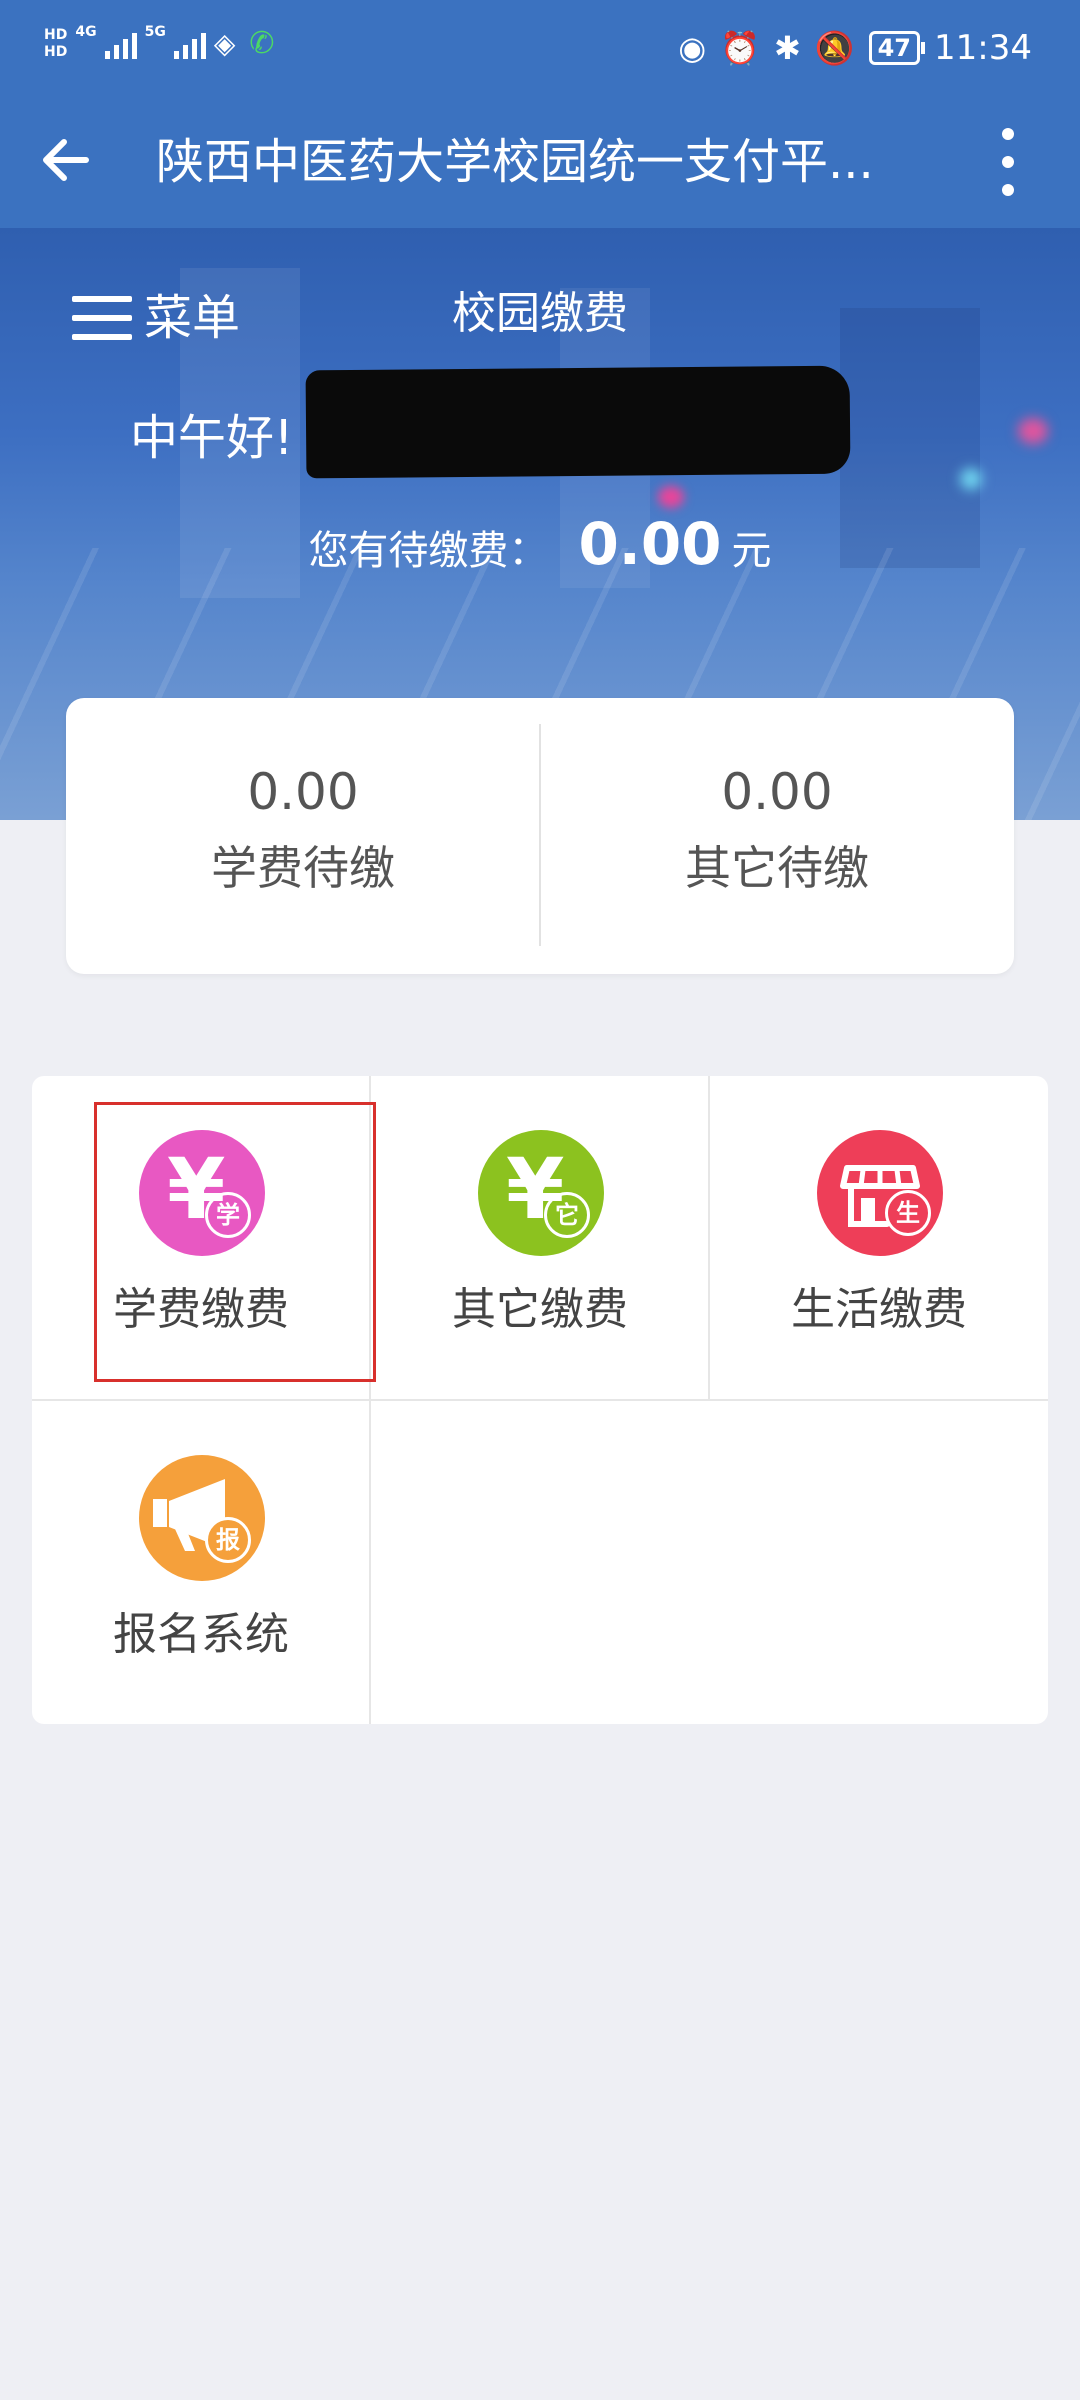  I want to click on living-badge: 生, so click(908, 1213).